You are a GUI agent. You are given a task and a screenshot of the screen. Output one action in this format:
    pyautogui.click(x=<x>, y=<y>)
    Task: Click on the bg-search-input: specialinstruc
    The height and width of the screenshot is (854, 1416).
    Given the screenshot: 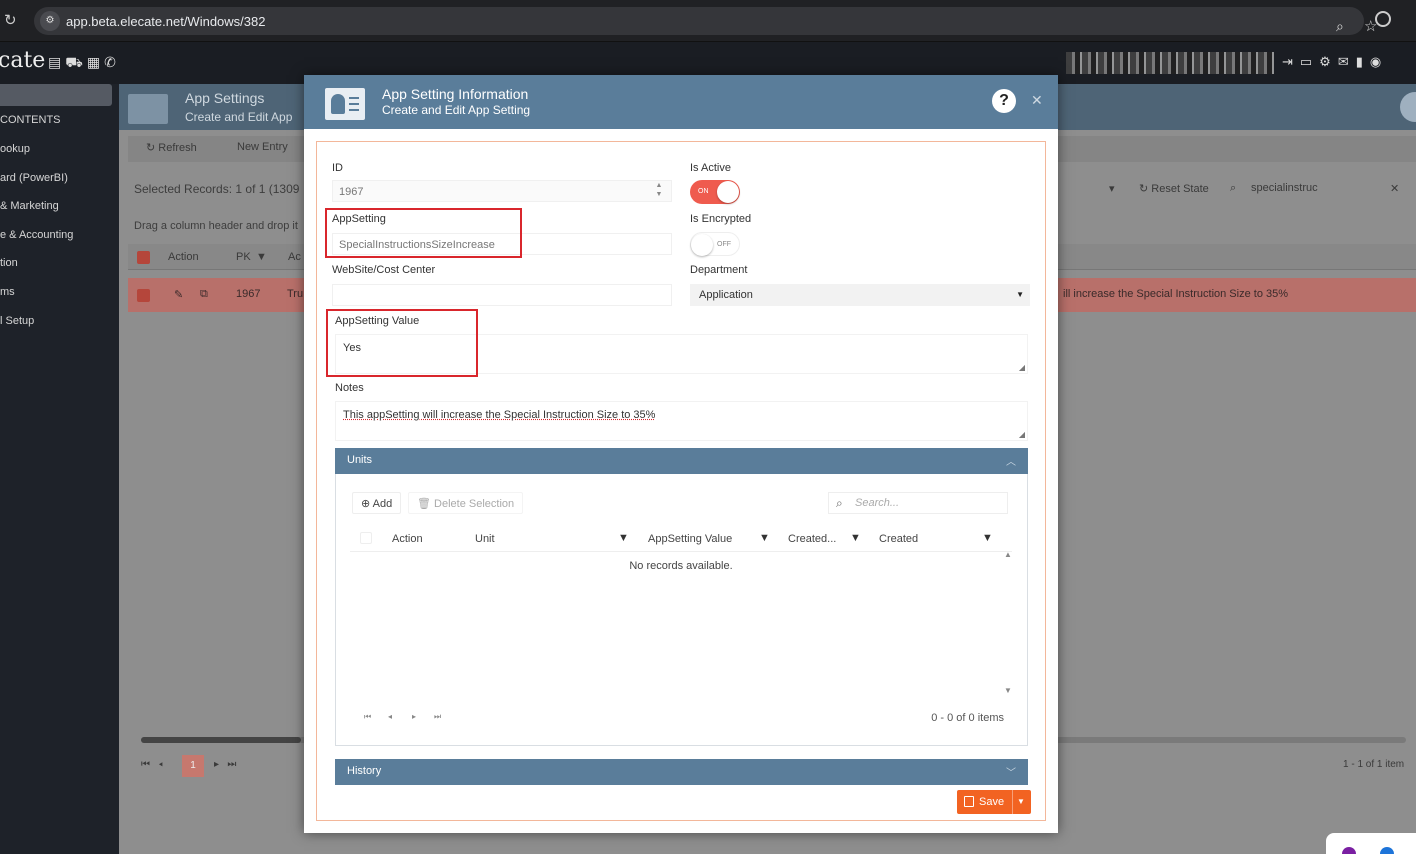 What is the action you would take?
    pyautogui.click(x=1284, y=188)
    